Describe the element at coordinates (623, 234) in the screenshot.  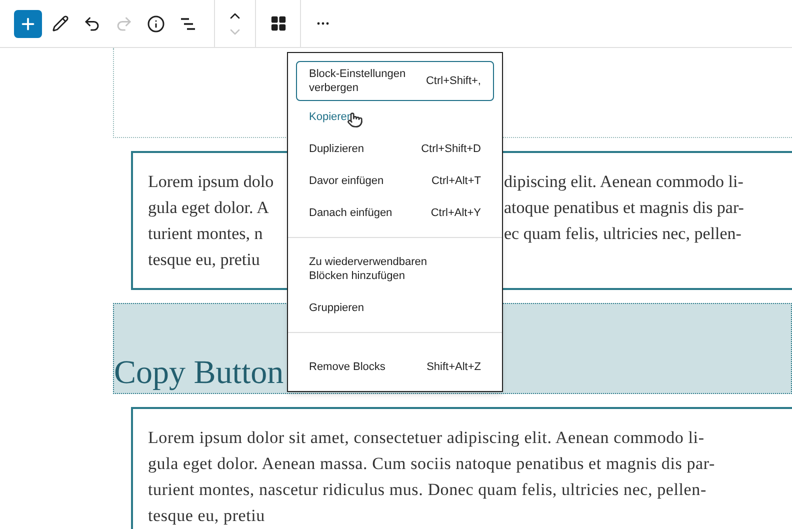
I see `paragraph-text: ec quam felis, ultricies nec, pellen-` at that location.